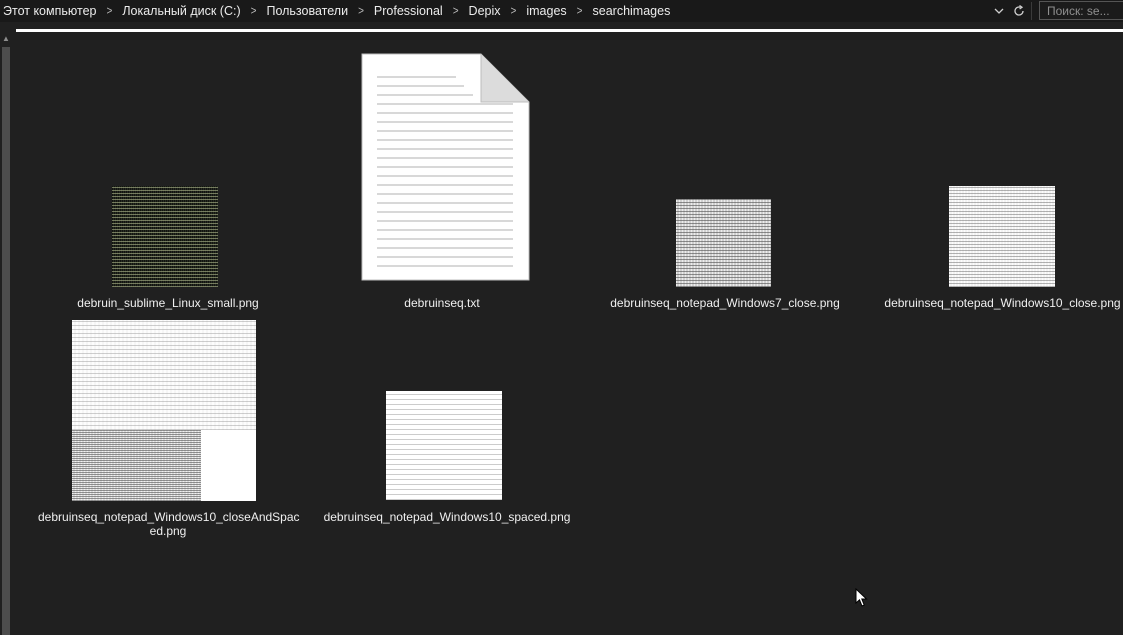 The height and width of the screenshot is (635, 1123). I want to click on file-name: debruinseq_notepad_Windows10_spaced.png, so click(447, 517).